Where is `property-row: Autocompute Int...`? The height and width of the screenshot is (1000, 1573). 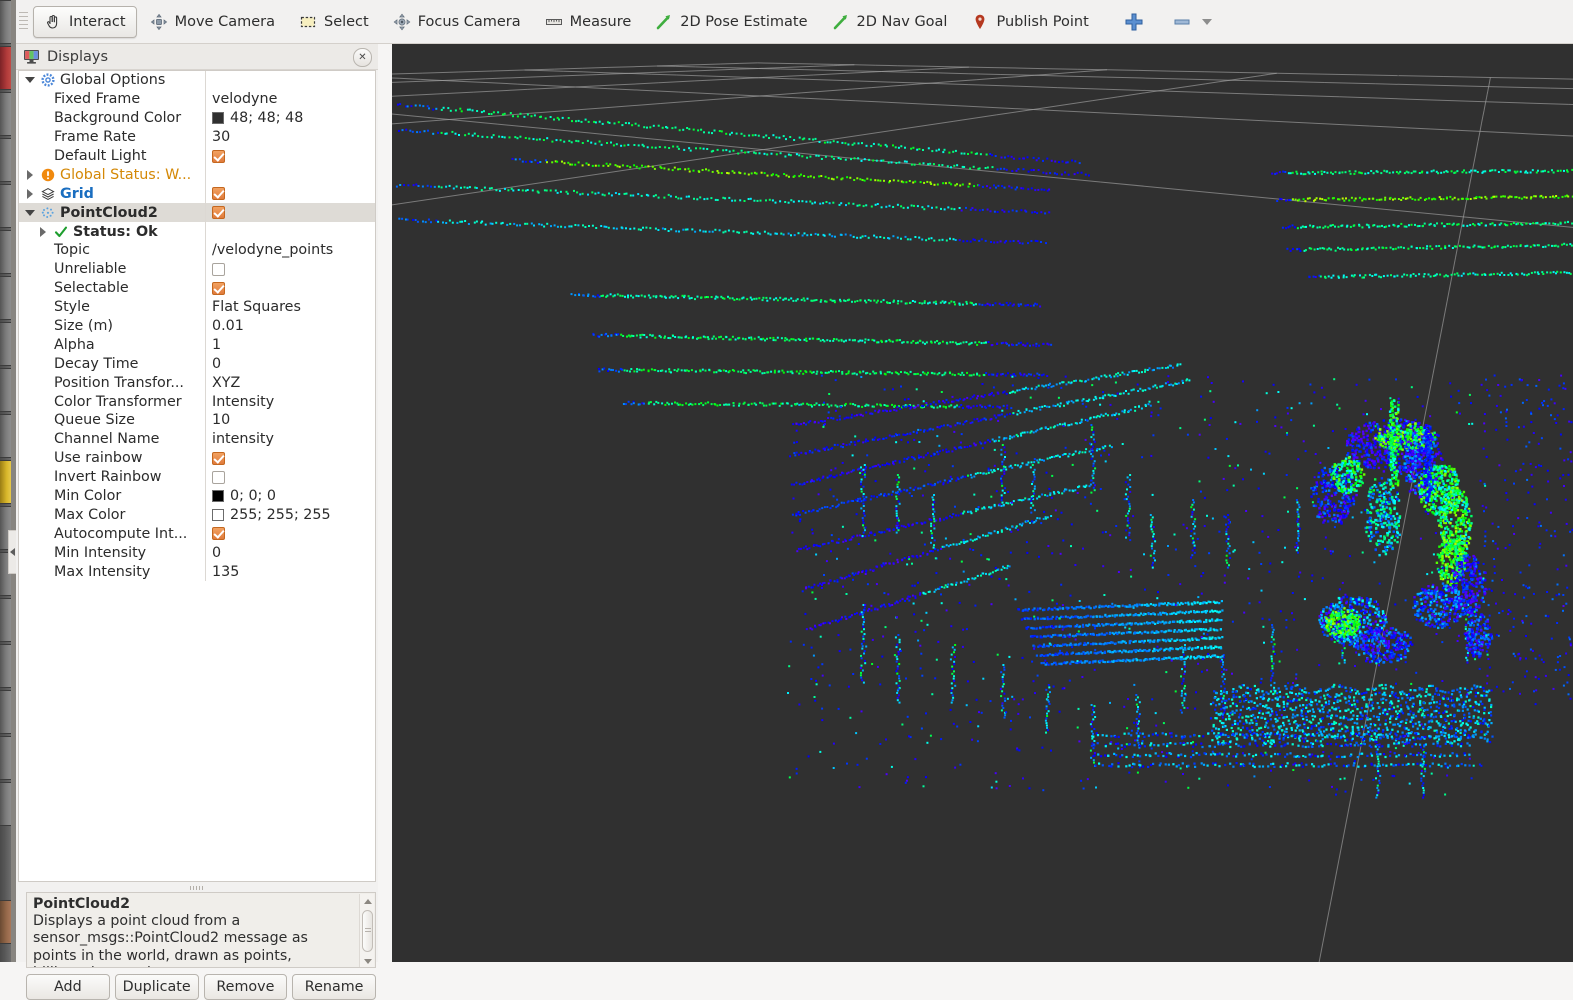
property-row: Autocompute Int... is located at coordinates (197, 533).